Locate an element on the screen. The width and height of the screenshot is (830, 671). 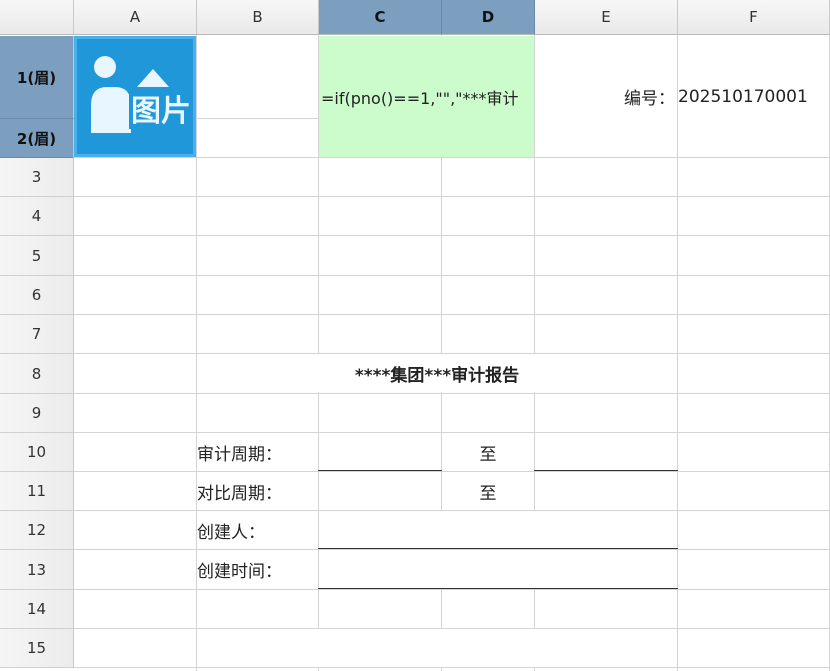
row-header-14: 14 is located at coordinates (37, 609).